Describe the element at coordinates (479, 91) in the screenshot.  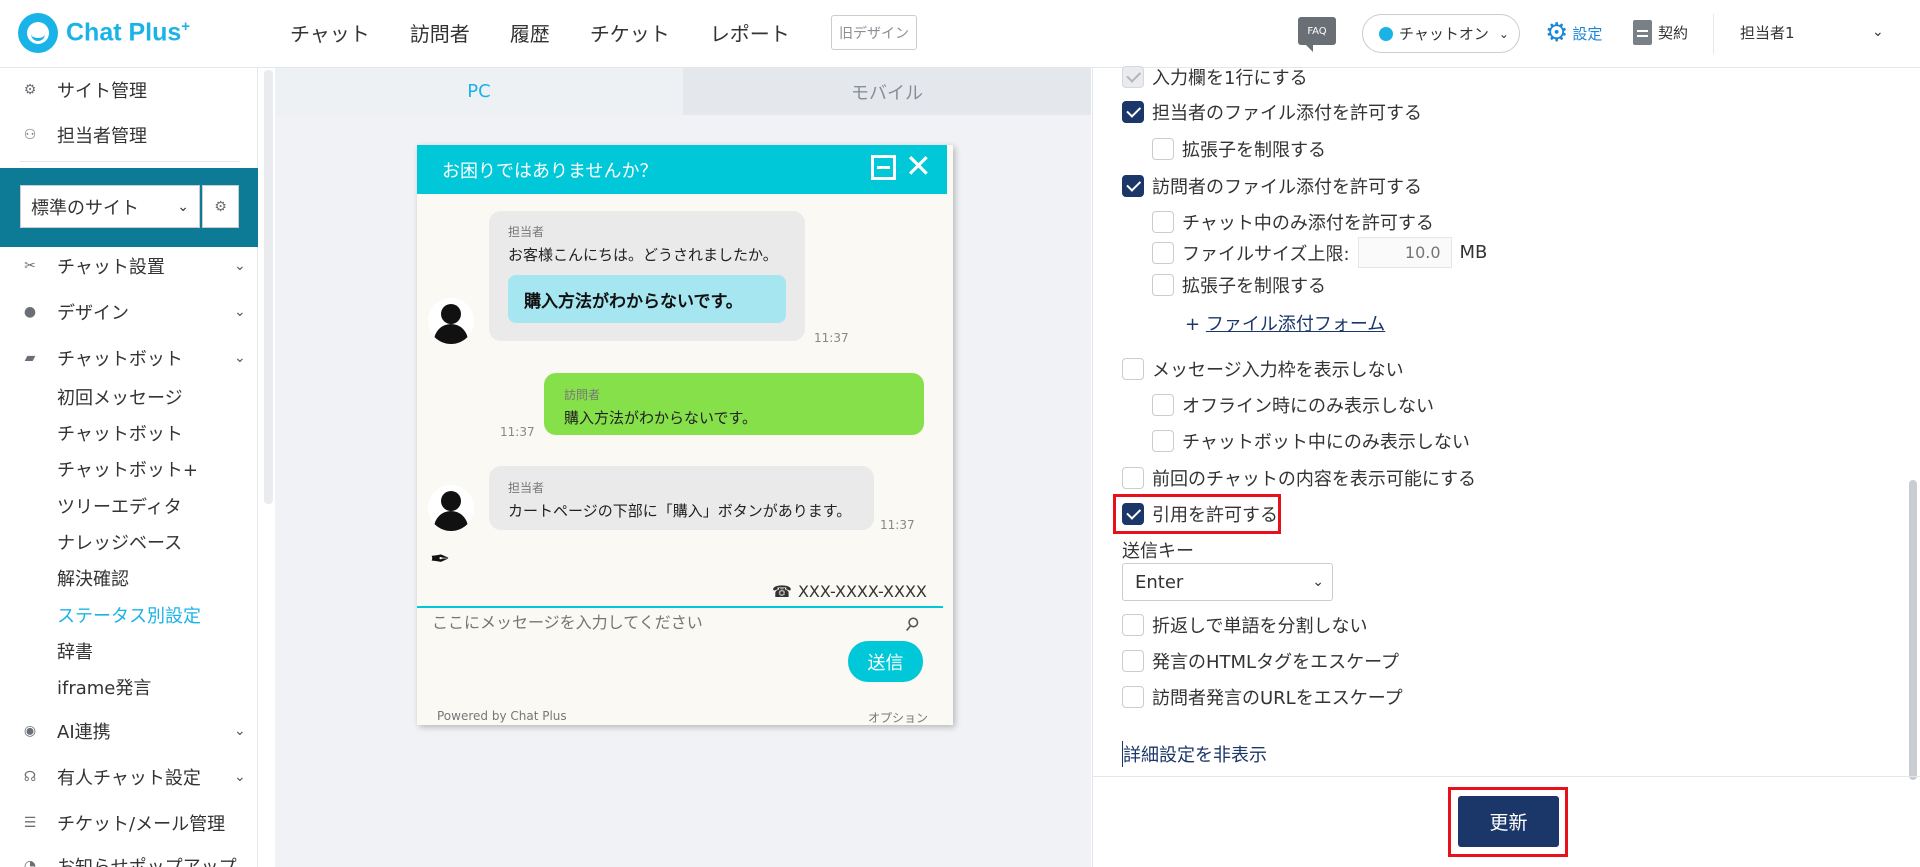
I see `tab-pc: PC` at that location.